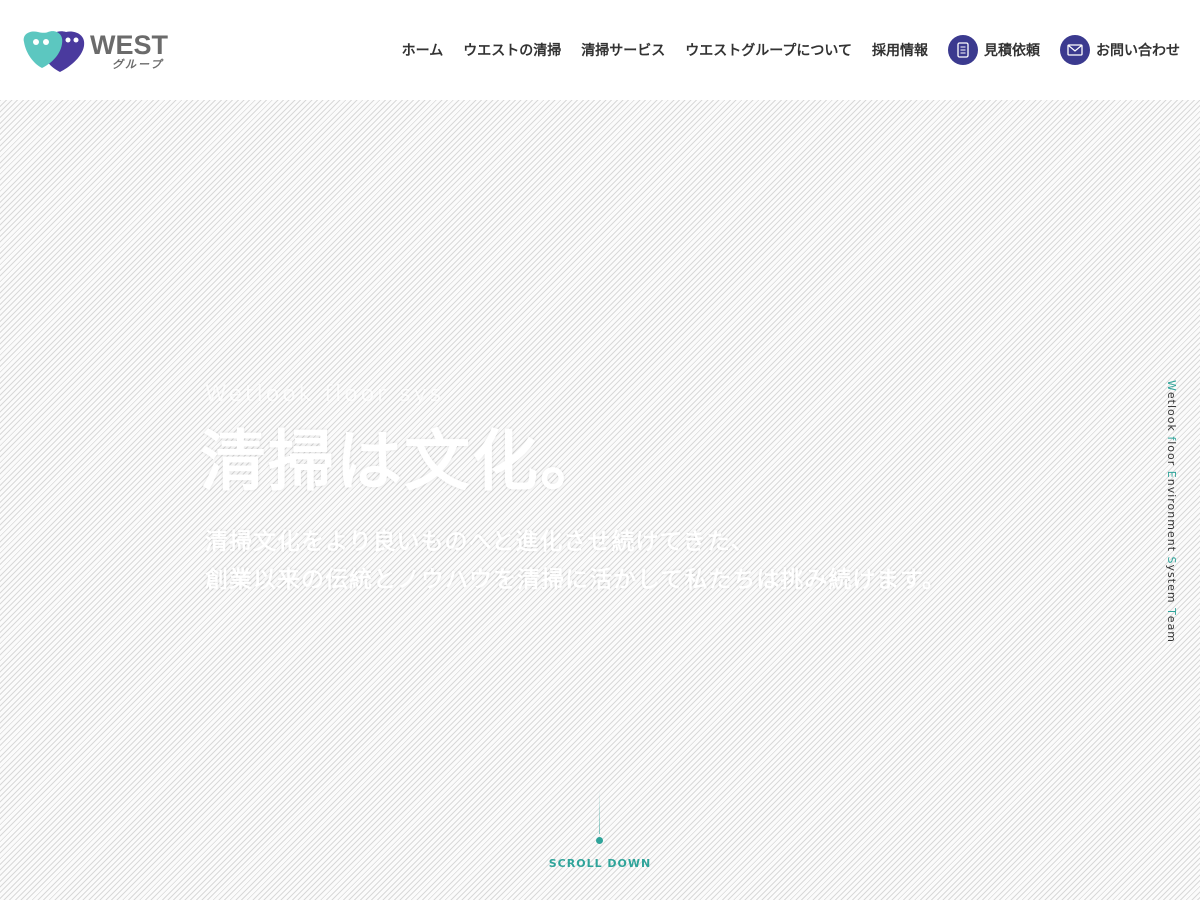  I want to click on scroll-indicator-line, so click(599, 812).